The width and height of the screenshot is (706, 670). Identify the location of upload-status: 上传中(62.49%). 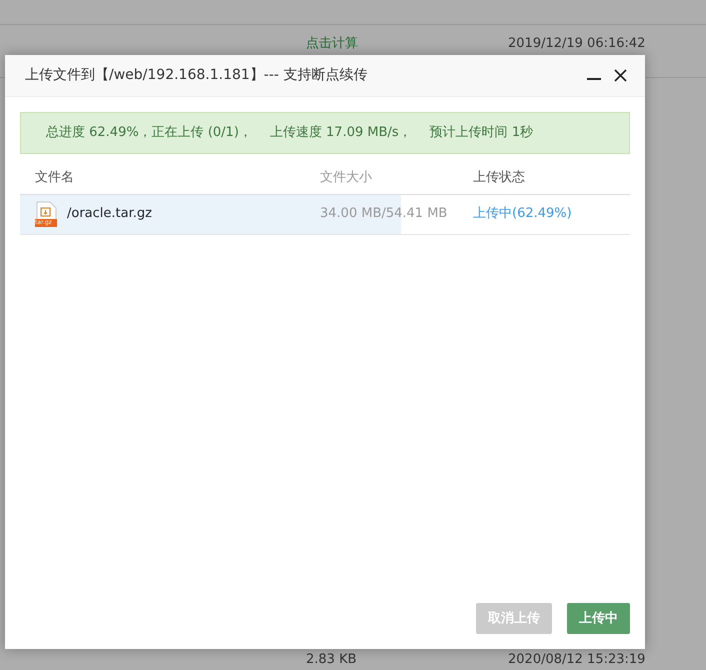
(523, 214).